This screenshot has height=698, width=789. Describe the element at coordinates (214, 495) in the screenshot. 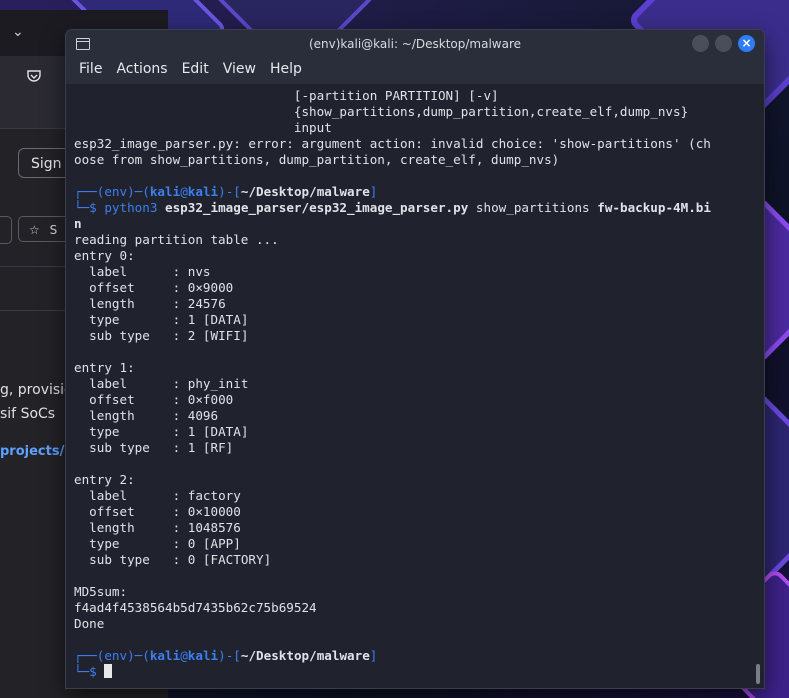

I see `entry-label: factory` at that location.